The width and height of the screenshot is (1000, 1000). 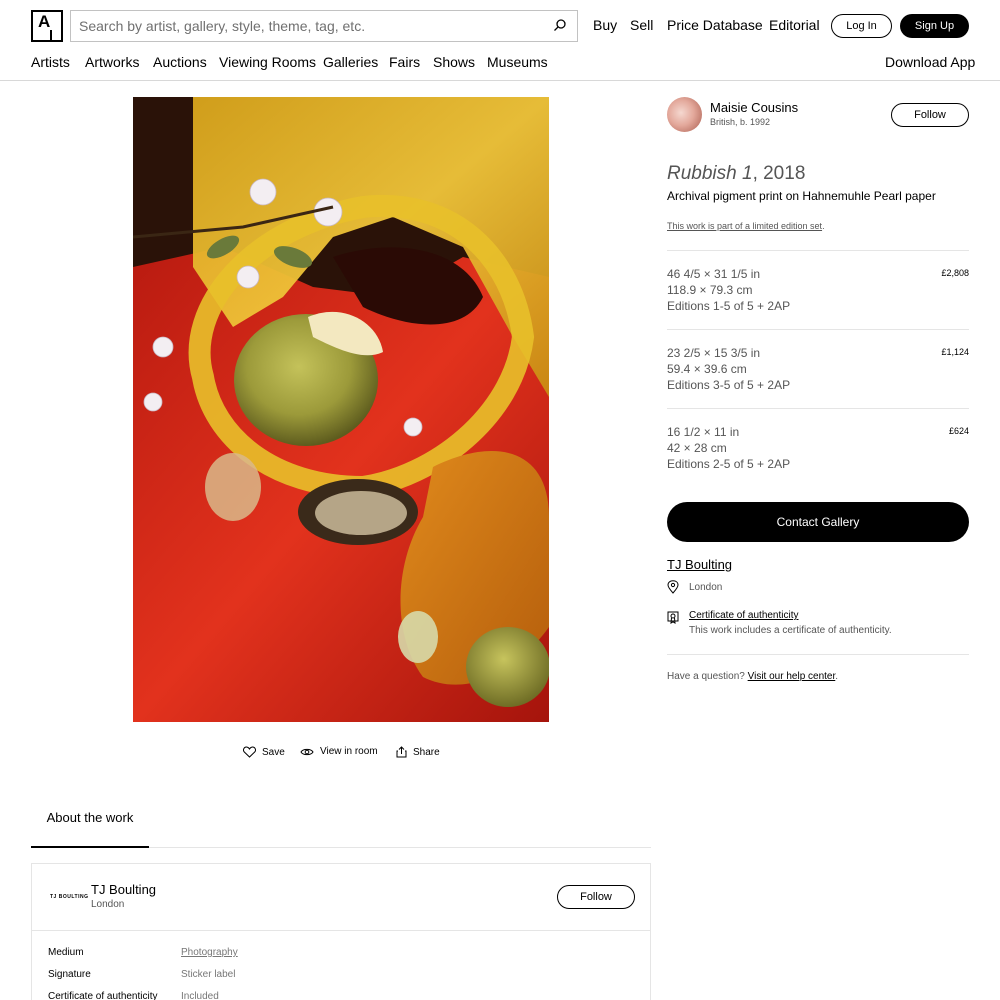 What do you see at coordinates (744, 615) in the screenshot?
I see `certificate-link: Certificate of authenticity` at bounding box center [744, 615].